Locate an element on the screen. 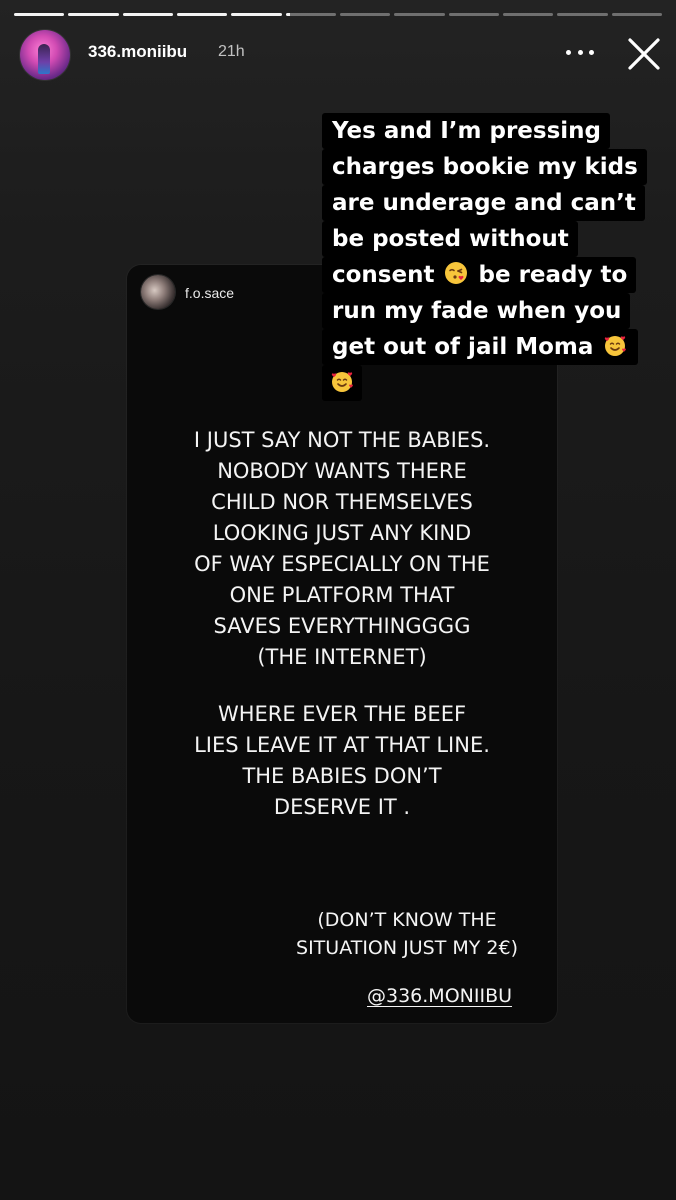 The width and height of the screenshot is (676, 1200). caption-line-emoji-only is located at coordinates (342, 383).